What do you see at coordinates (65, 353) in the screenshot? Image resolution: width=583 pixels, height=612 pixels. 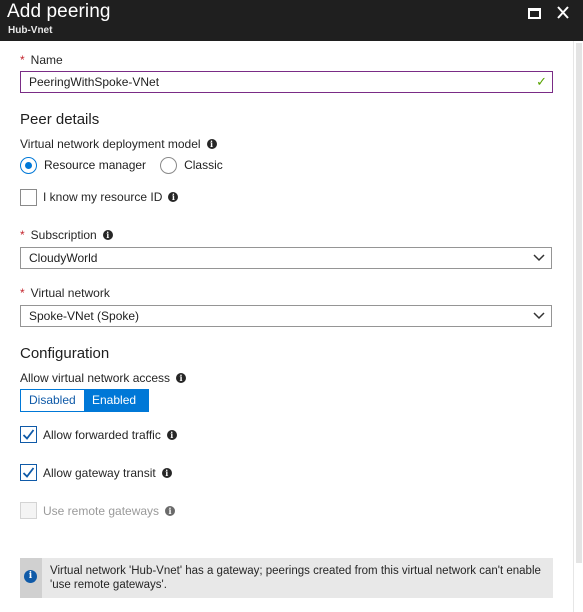 I see `configuration-heading: Configuration` at bounding box center [65, 353].